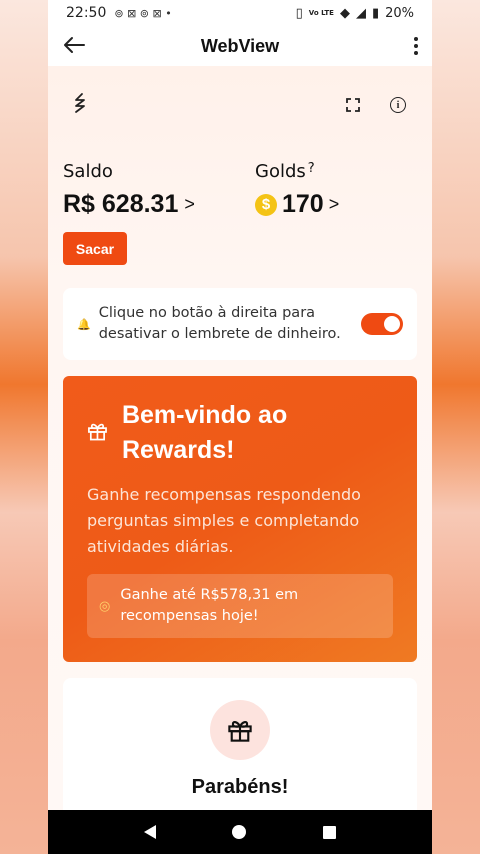 This screenshot has height=854, width=480. What do you see at coordinates (321, 12) in the screenshot?
I see `network-label: Vo LTE` at bounding box center [321, 12].